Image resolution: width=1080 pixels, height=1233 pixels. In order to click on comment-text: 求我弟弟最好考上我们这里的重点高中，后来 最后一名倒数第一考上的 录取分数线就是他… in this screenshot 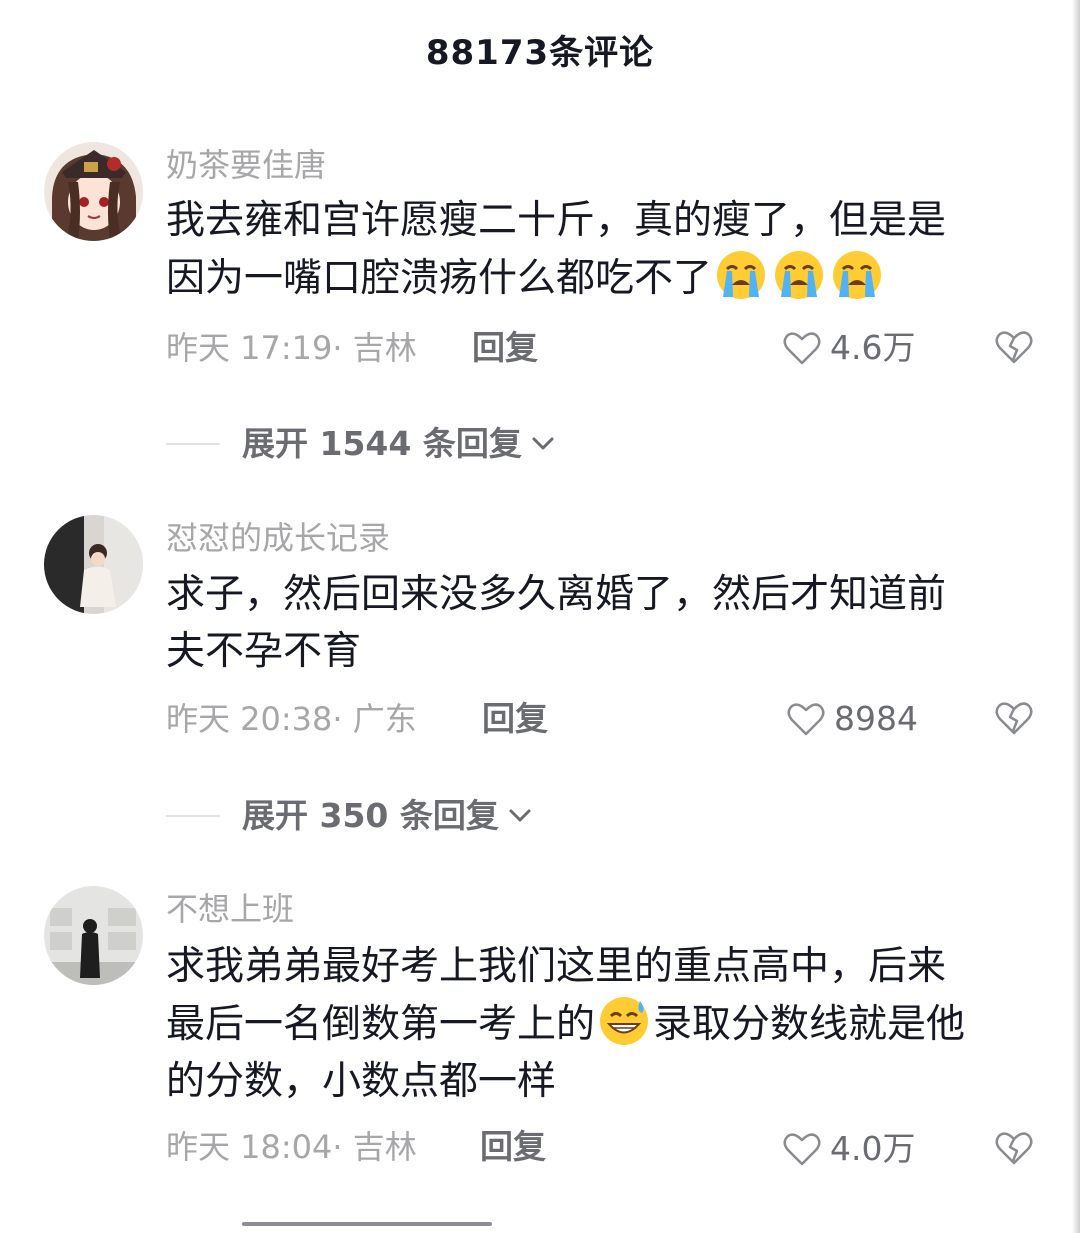, I will do `click(596, 1024)`.